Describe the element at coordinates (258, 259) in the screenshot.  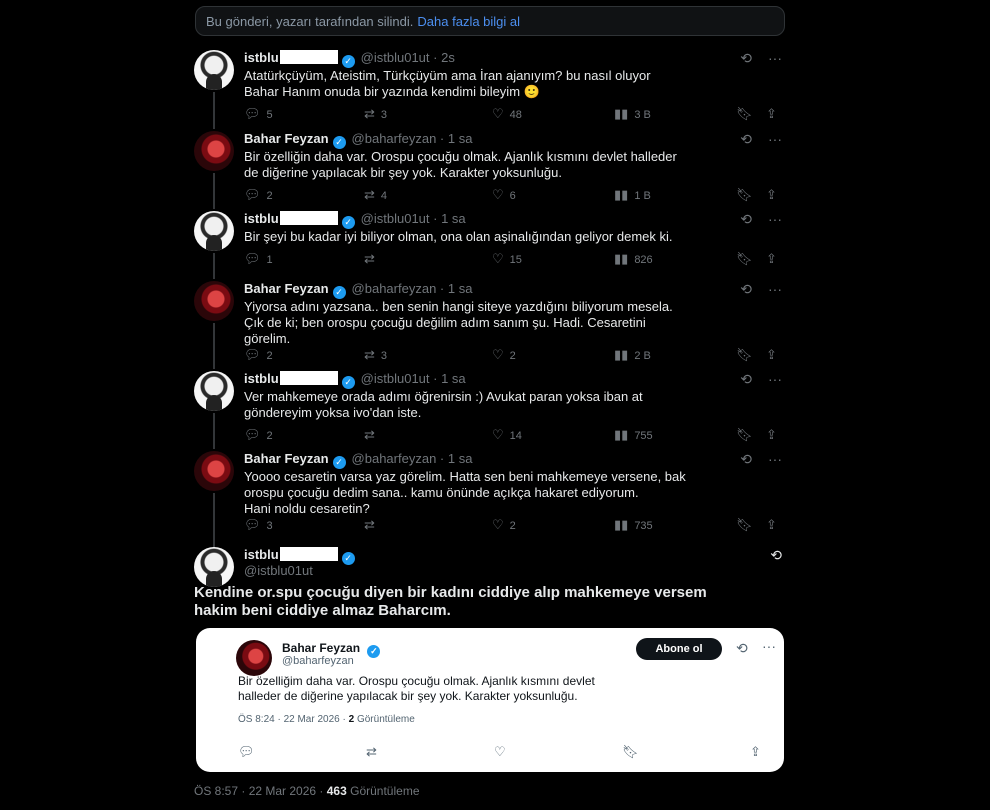
I see `reply-button: 💬︎ 1` at that location.